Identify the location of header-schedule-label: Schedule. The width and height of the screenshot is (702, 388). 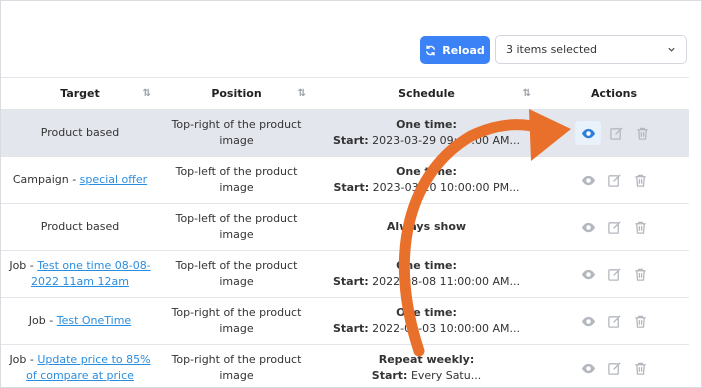
(426, 93).